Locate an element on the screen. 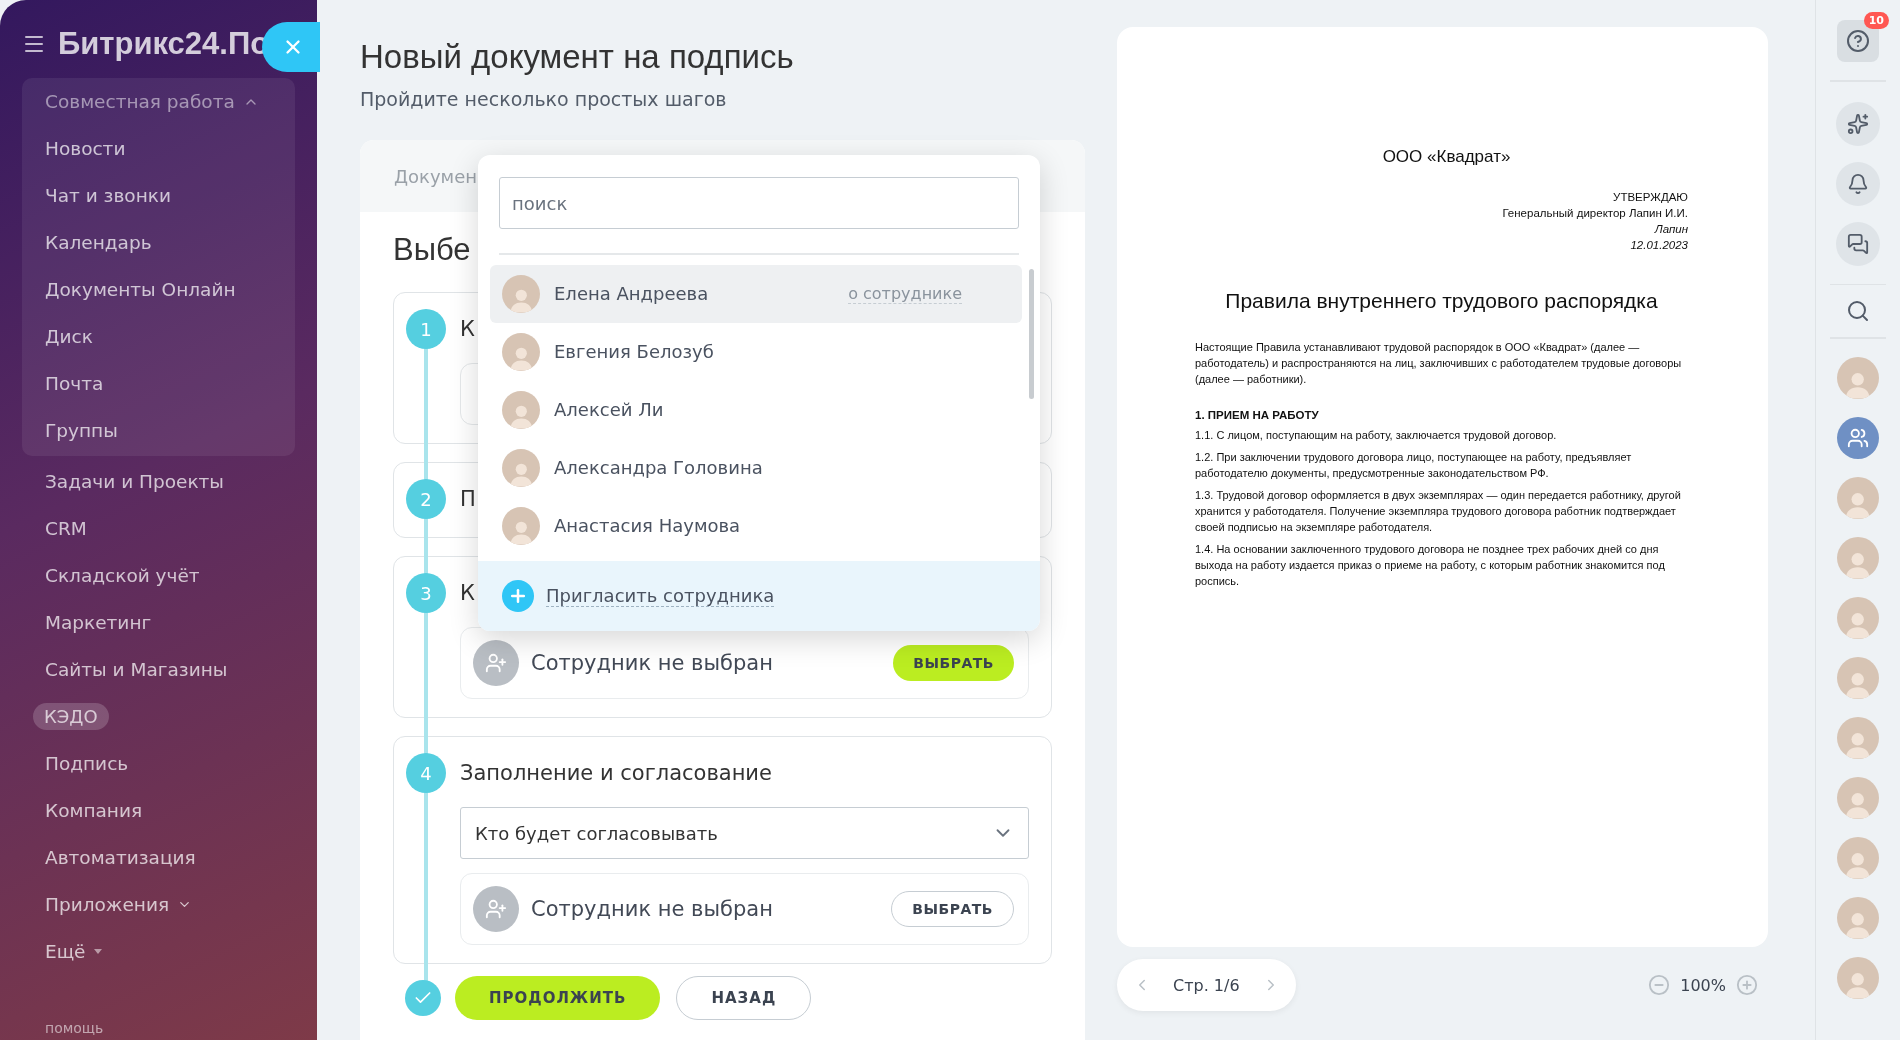 This screenshot has height=1040, width=1900. caret-icon is located at coordinates (97, 951).